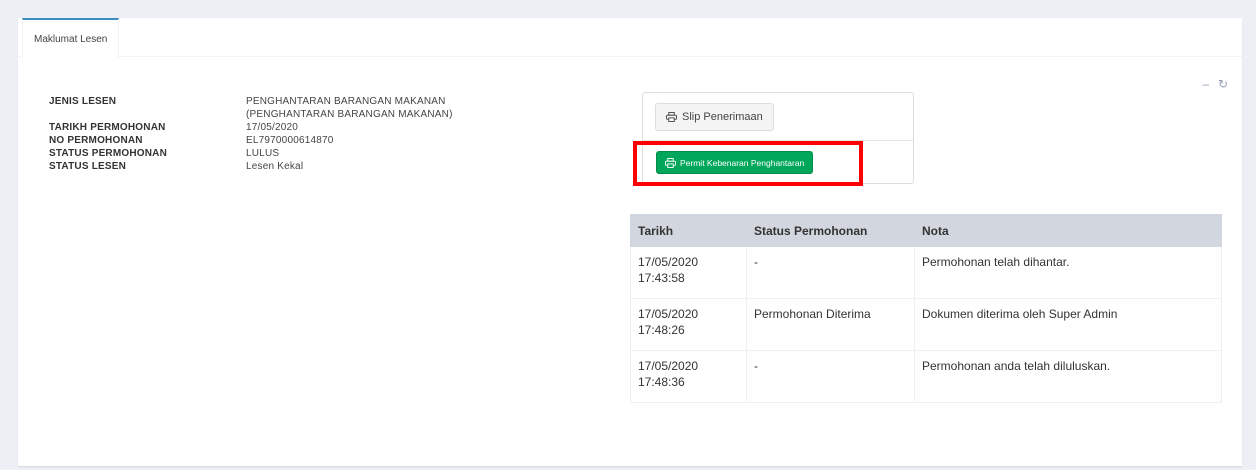 This screenshot has width=1256, height=470. I want to click on info-label: STATUS PERMOHONAN, so click(108, 153).